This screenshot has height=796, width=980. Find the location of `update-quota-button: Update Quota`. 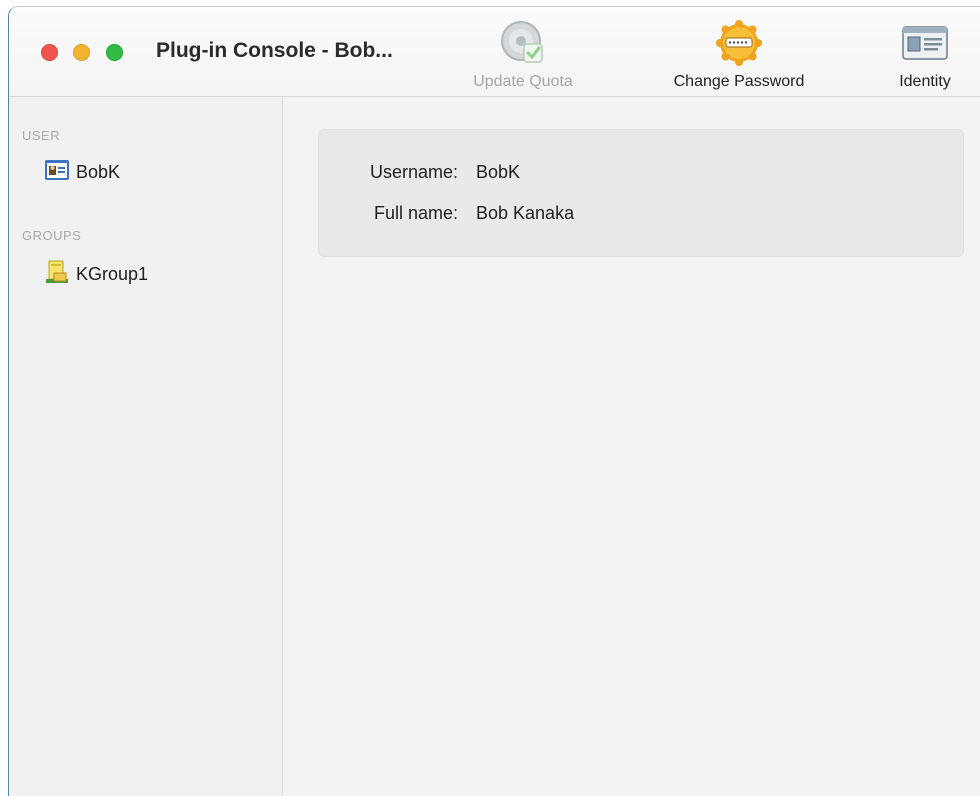

update-quota-button: Update Quota is located at coordinates (523, 55).